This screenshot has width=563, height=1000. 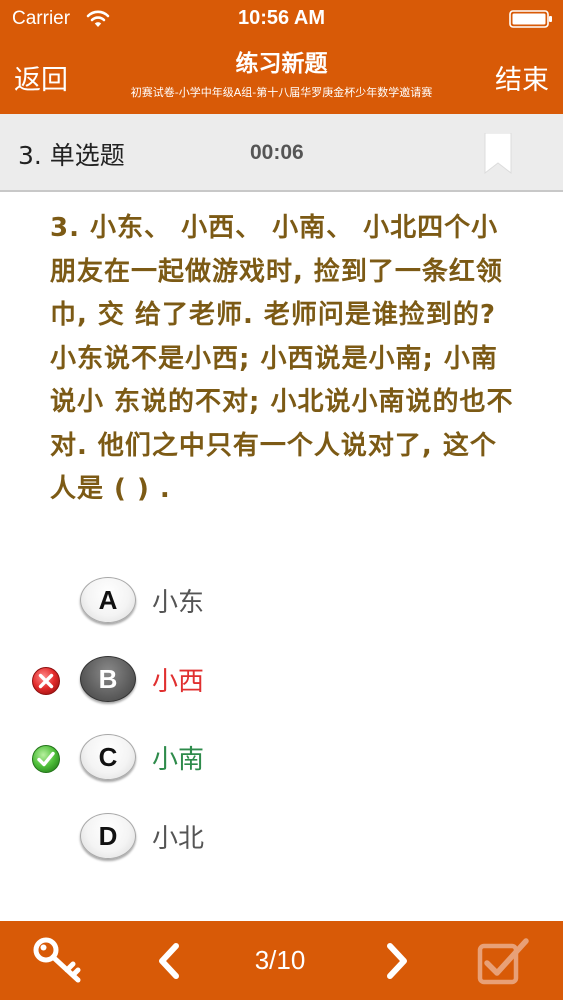 What do you see at coordinates (178, 603) in the screenshot?
I see `option-text: 小东` at bounding box center [178, 603].